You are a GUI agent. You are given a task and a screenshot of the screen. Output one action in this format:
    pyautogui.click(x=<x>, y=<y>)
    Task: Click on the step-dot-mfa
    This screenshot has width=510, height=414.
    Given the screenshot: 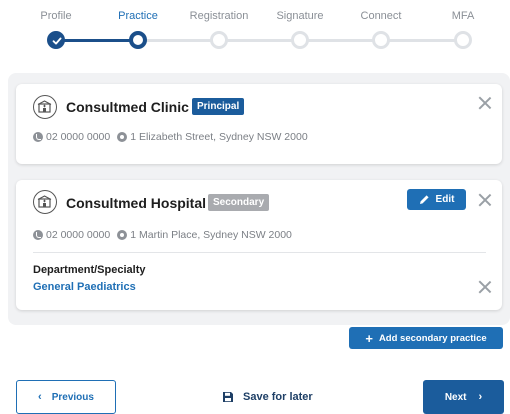 What is the action you would take?
    pyautogui.click(x=463, y=40)
    